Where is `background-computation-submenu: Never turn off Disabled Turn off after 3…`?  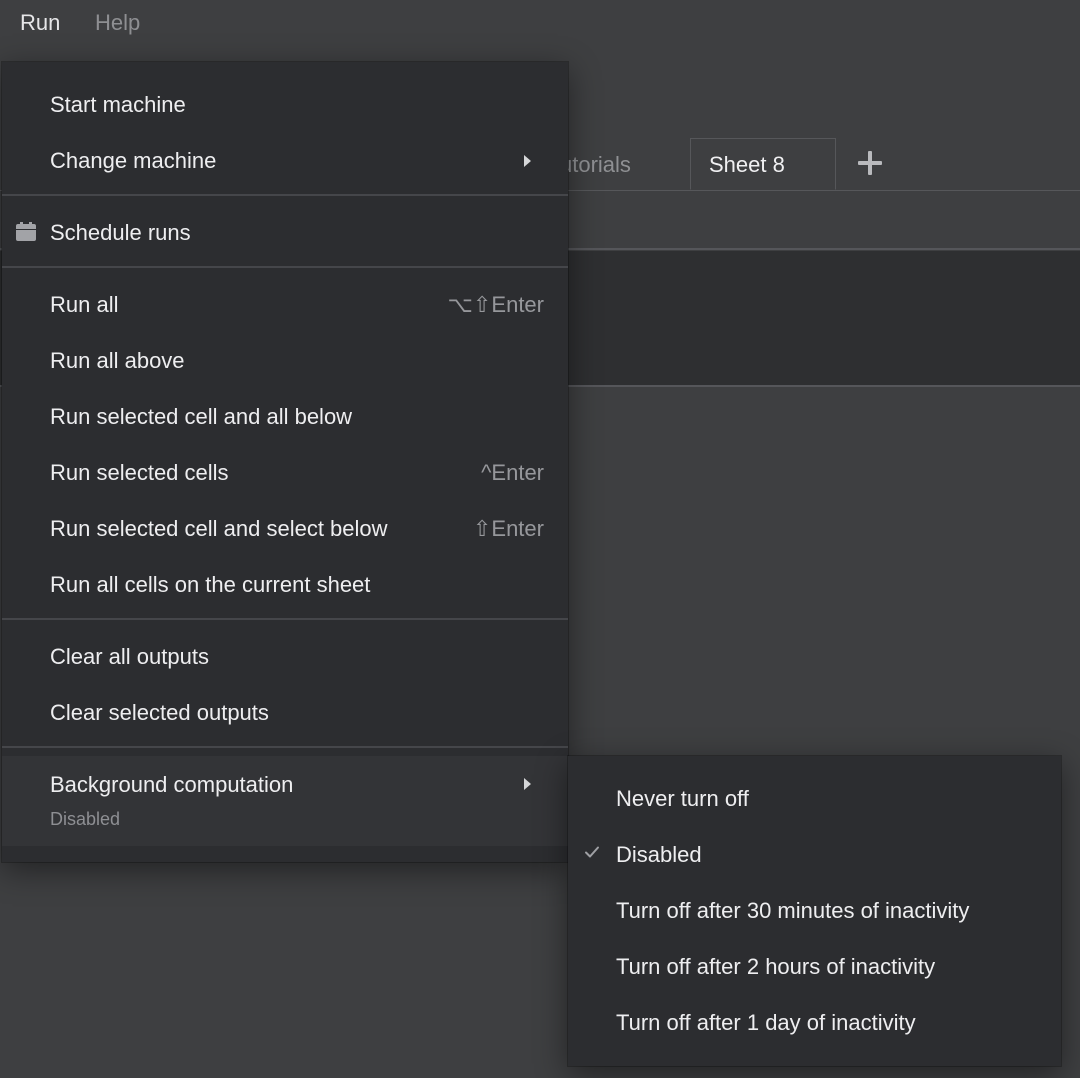 background-computation-submenu: Never turn off Disabled Turn off after 3… is located at coordinates (814, 911).